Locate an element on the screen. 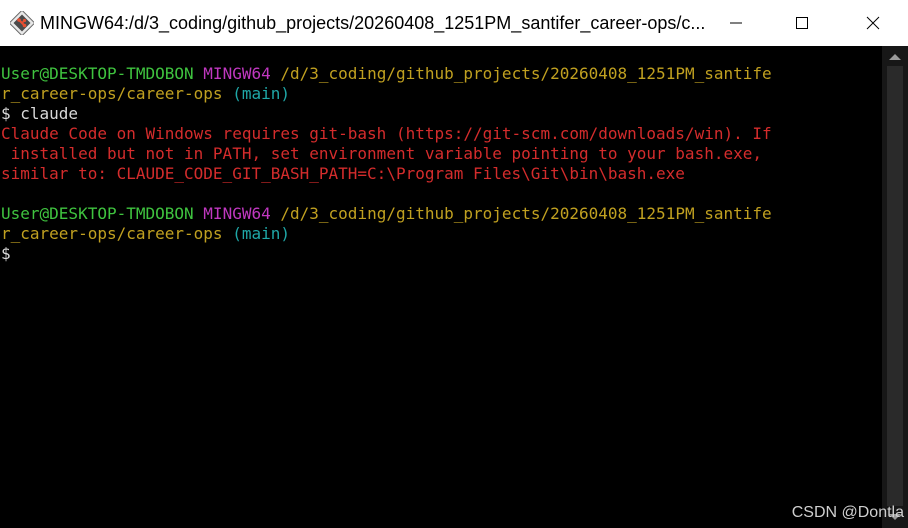 This screenshot has width=908, height=528. close-button is located at coordinates (873, 23).